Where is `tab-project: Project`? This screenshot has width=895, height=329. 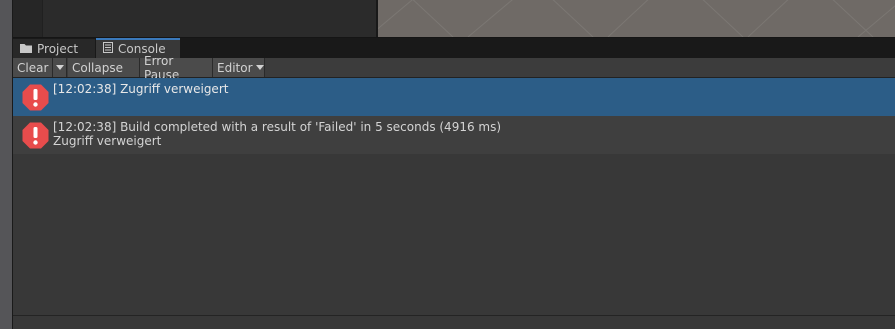 tab-project: Project is located at coordinates (54, 48).